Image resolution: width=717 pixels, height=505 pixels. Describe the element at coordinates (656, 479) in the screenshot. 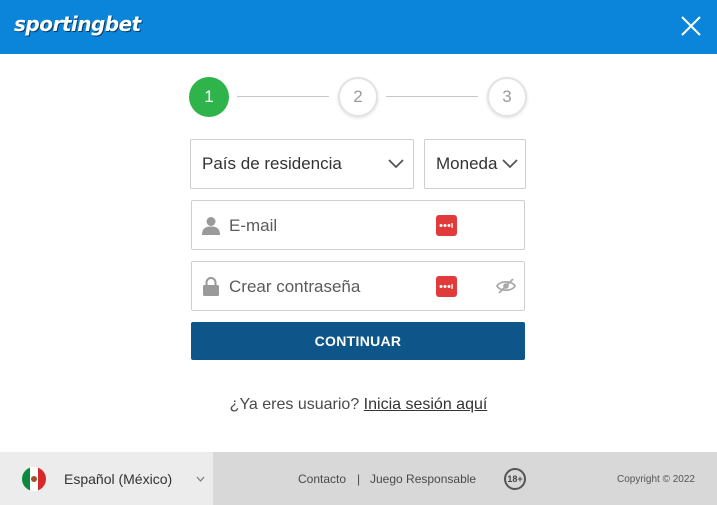

I see `copyright-text: Copyright © 2022` at that location.